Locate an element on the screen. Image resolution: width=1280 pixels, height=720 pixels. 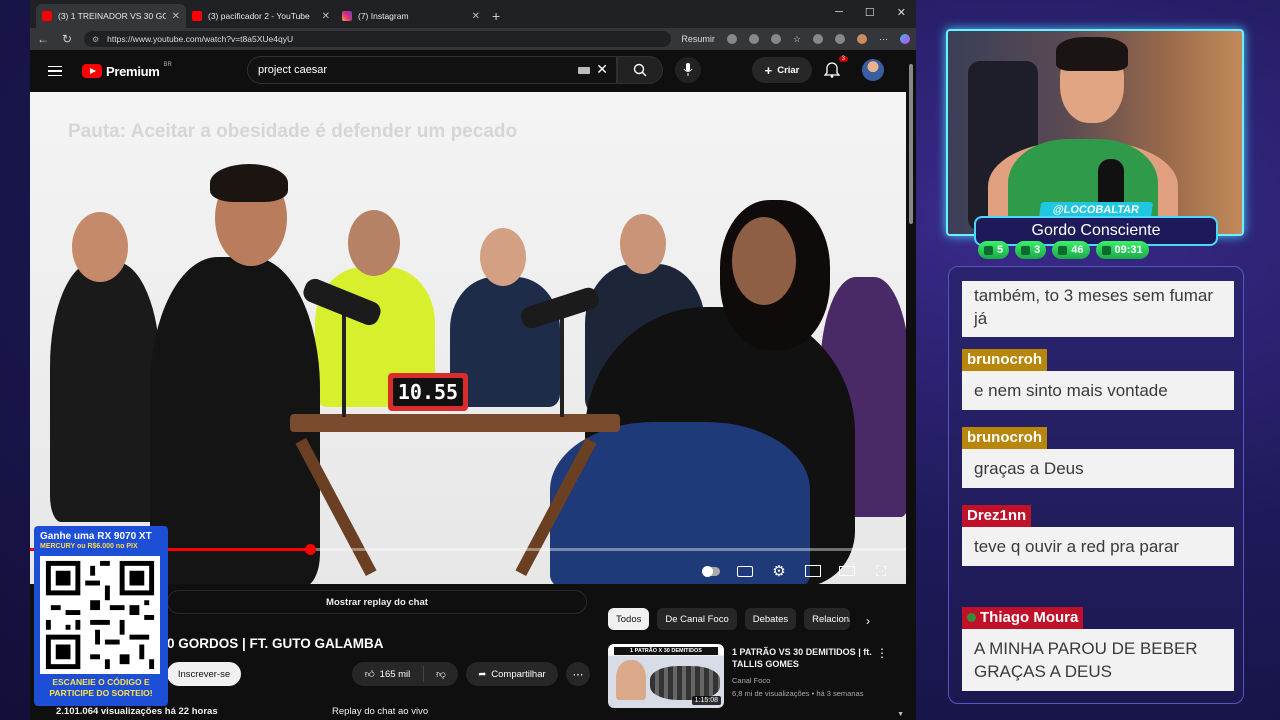
user-badge-icon is located at coordinates (971, 617).